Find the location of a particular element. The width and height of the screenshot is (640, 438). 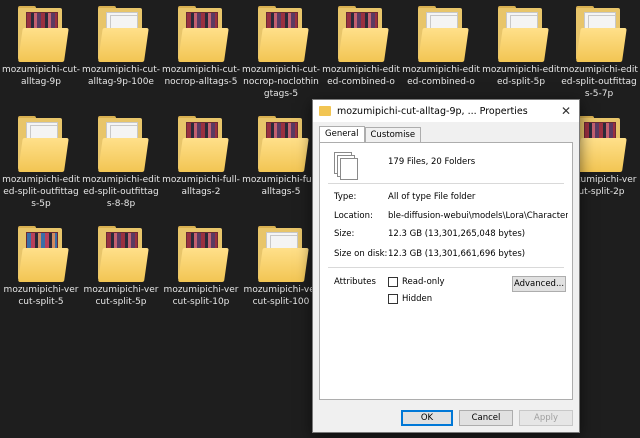

folder-item: mozumipichi-cut-nocrop-alltags-5 is located at coordinates (201, 47).